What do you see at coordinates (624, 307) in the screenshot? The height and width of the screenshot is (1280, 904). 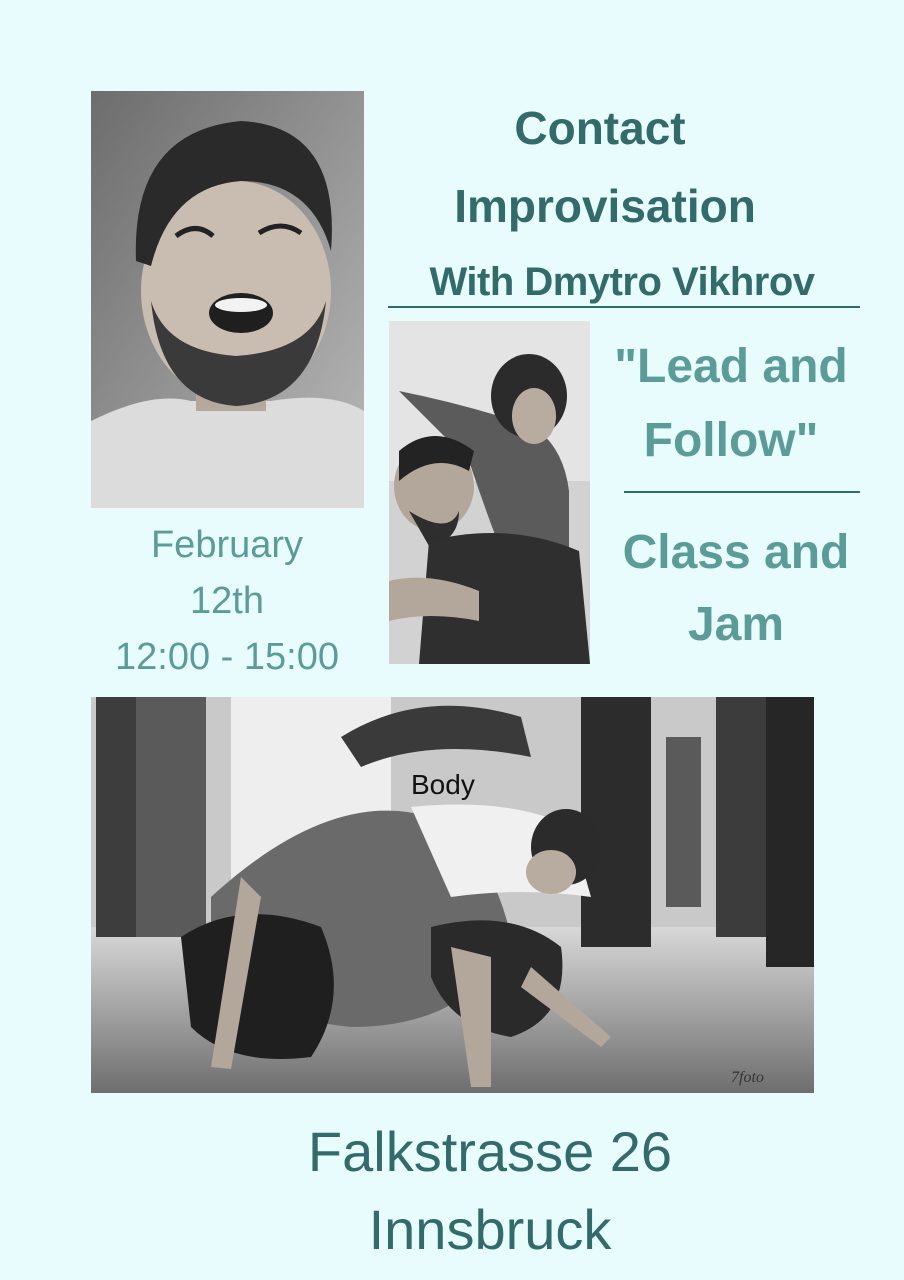 I see `instructor-underline` at bounding box center [624, 307].